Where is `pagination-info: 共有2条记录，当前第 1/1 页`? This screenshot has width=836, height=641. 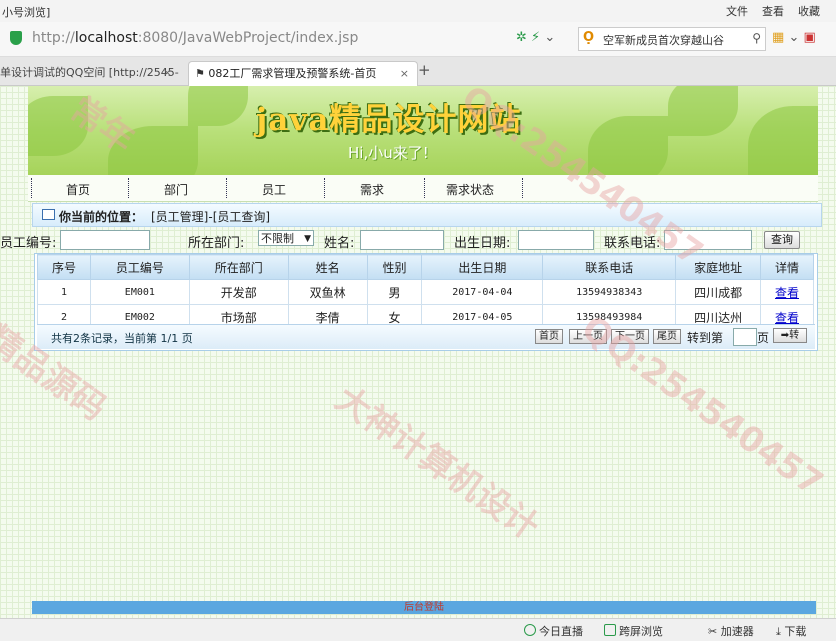
pagination-info: 共有2条记录，当前第 1/1 页 is located at coordinates (122, 338).